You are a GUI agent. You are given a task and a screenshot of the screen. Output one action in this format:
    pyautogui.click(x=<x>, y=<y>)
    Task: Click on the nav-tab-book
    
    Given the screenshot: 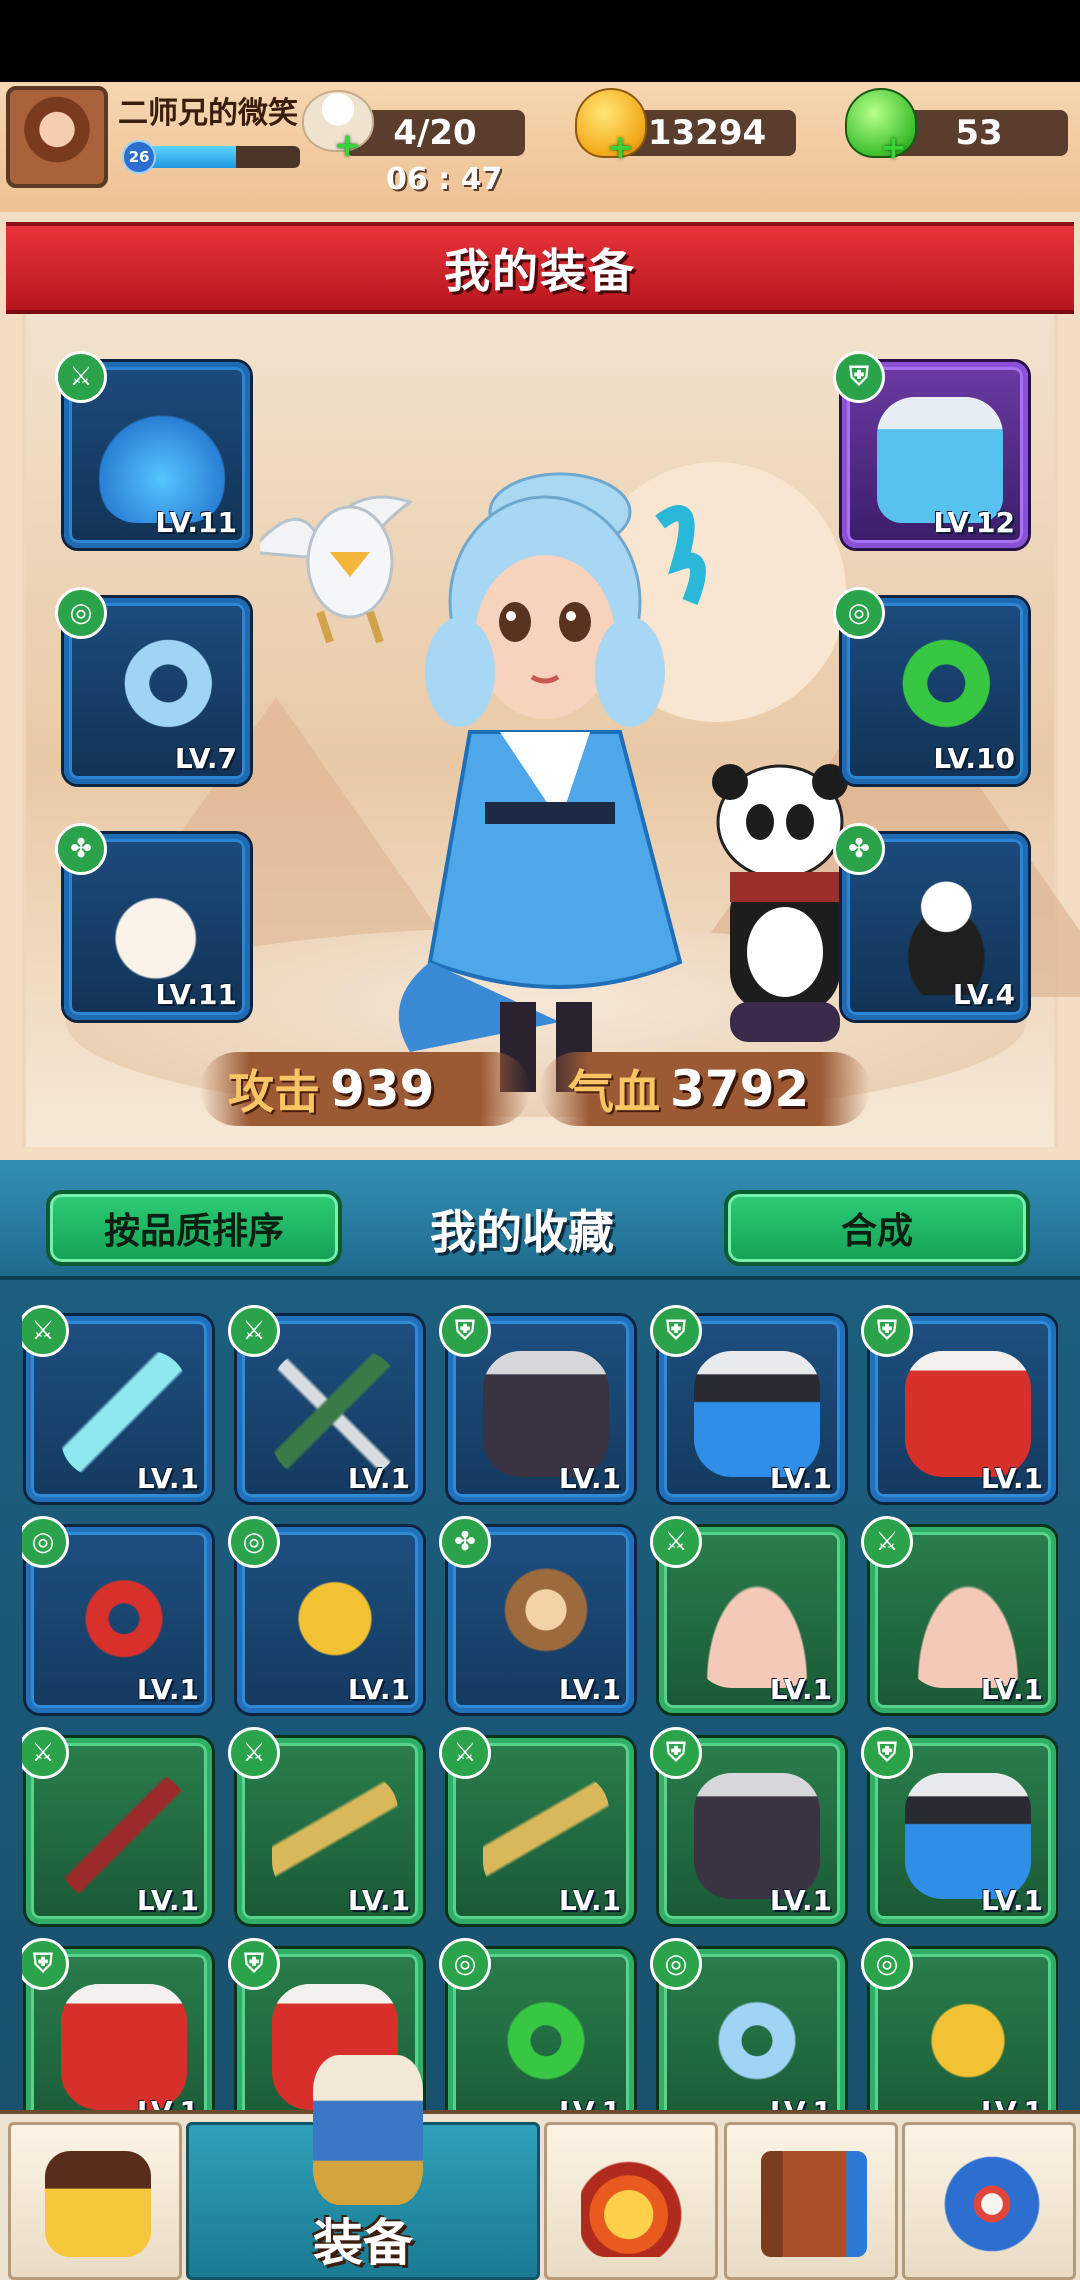 What is the action you would take?
    pyautogui.click(x=811, y=2201)
    